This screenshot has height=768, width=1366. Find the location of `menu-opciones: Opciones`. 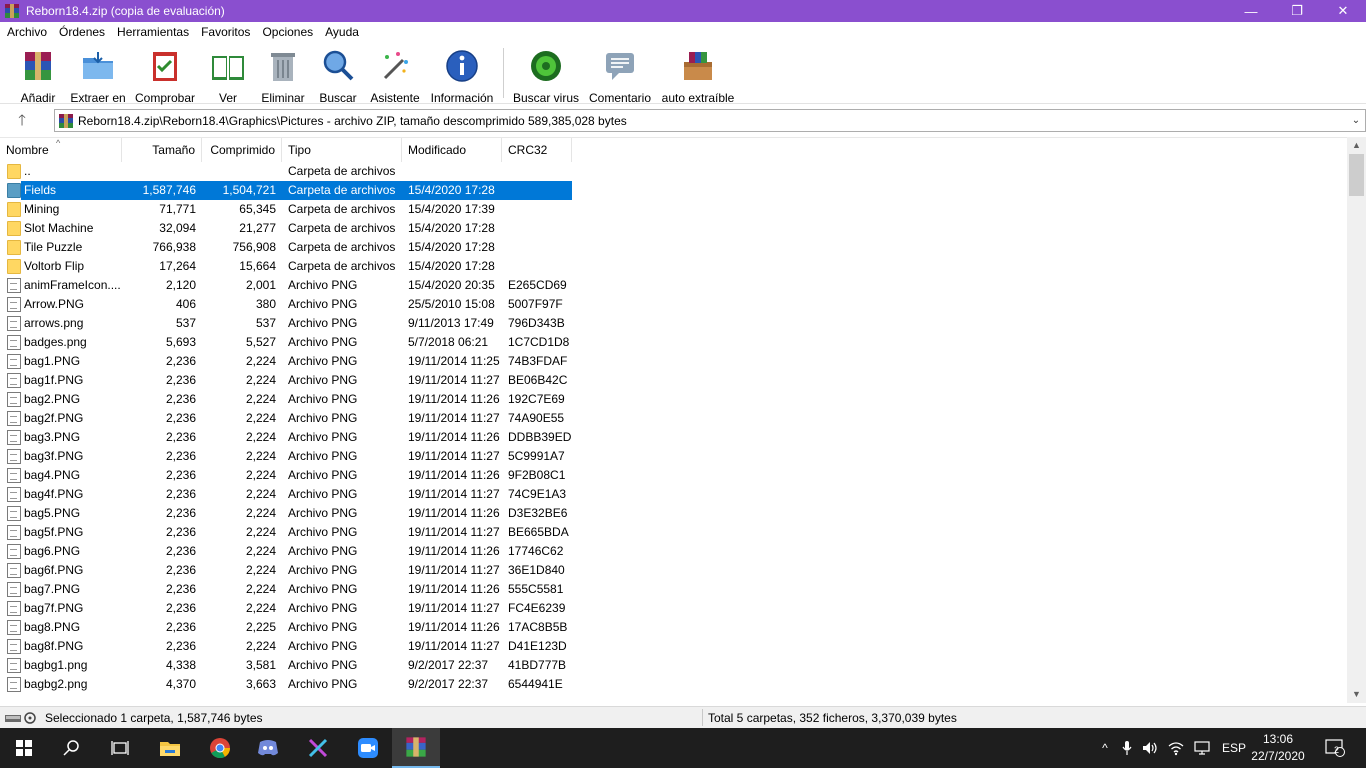

menu-opciones: Opciones is located at coordinates (287, 32).